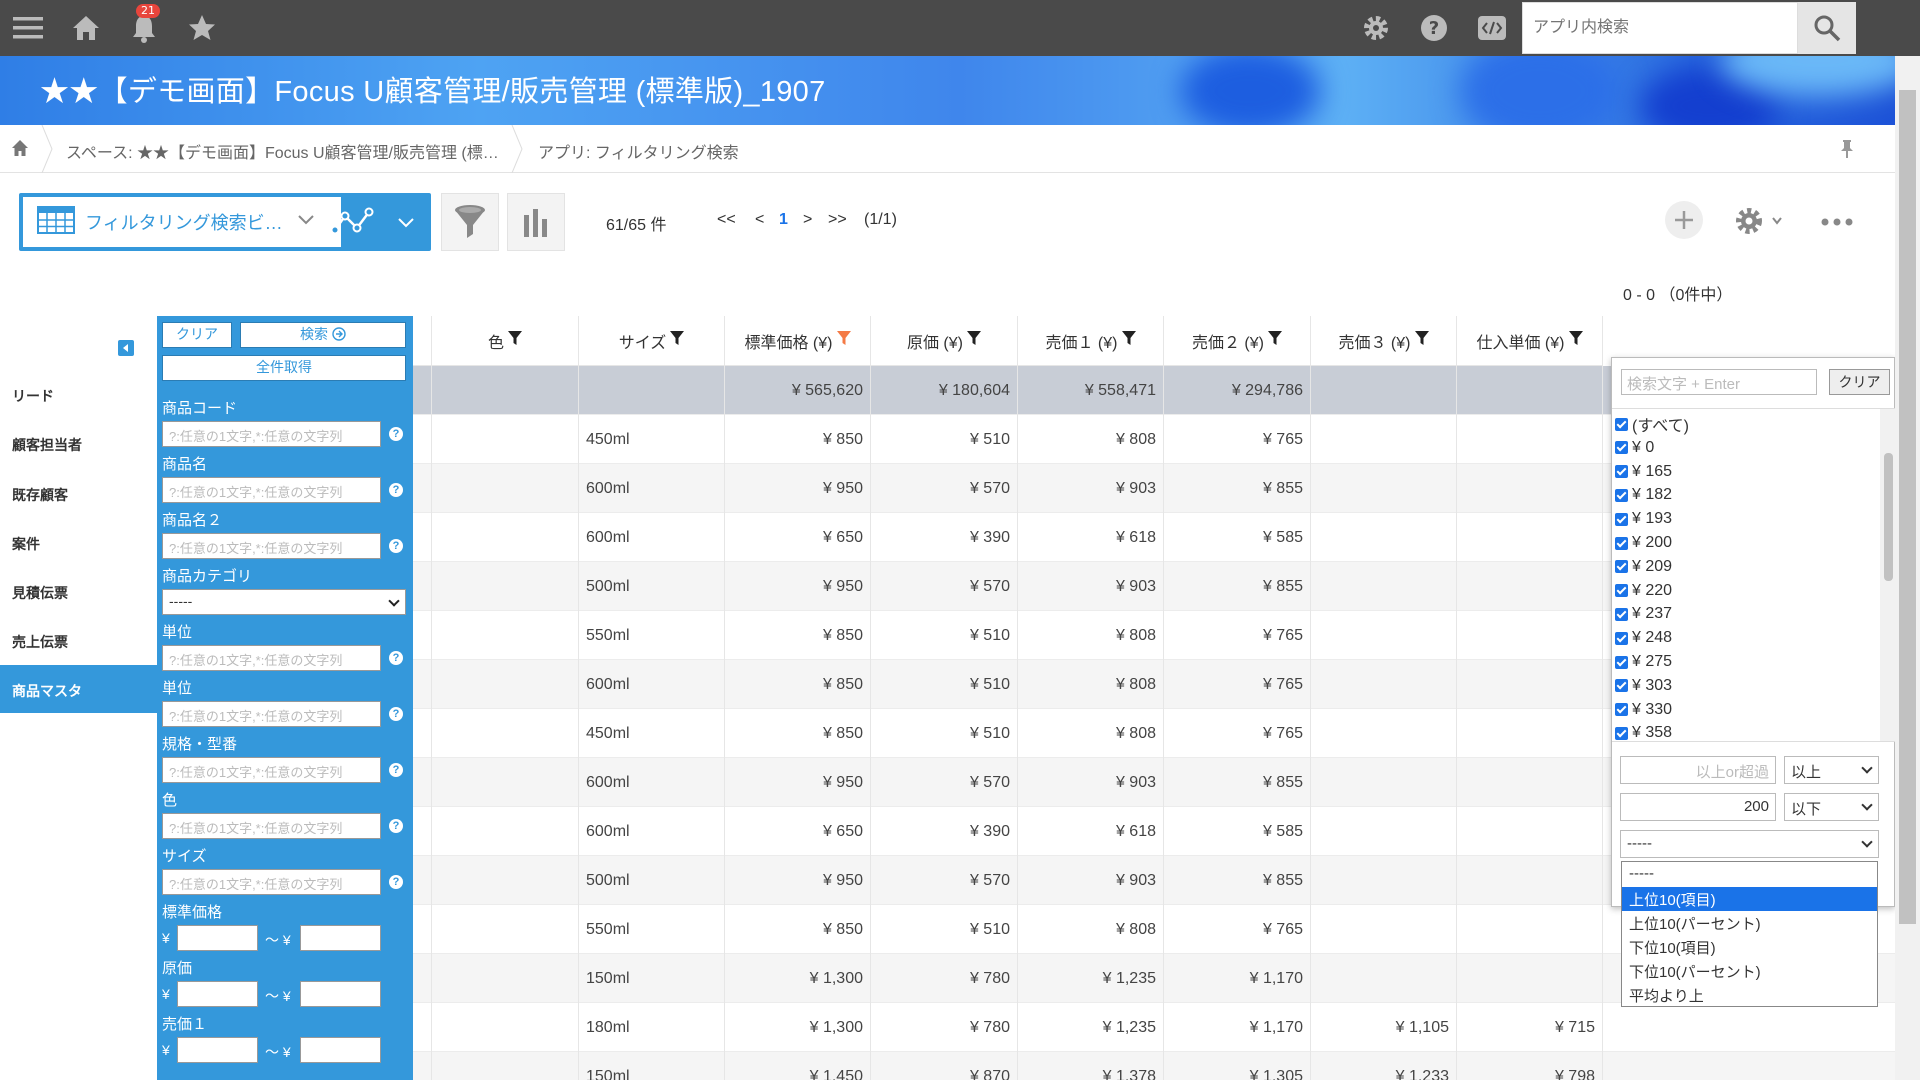 Image resolution: width=1920 pixels, height=1080 pixels. I want to click on product-name-input: ?:任意の1文字,*:任意の文字列, so click(271, 490).